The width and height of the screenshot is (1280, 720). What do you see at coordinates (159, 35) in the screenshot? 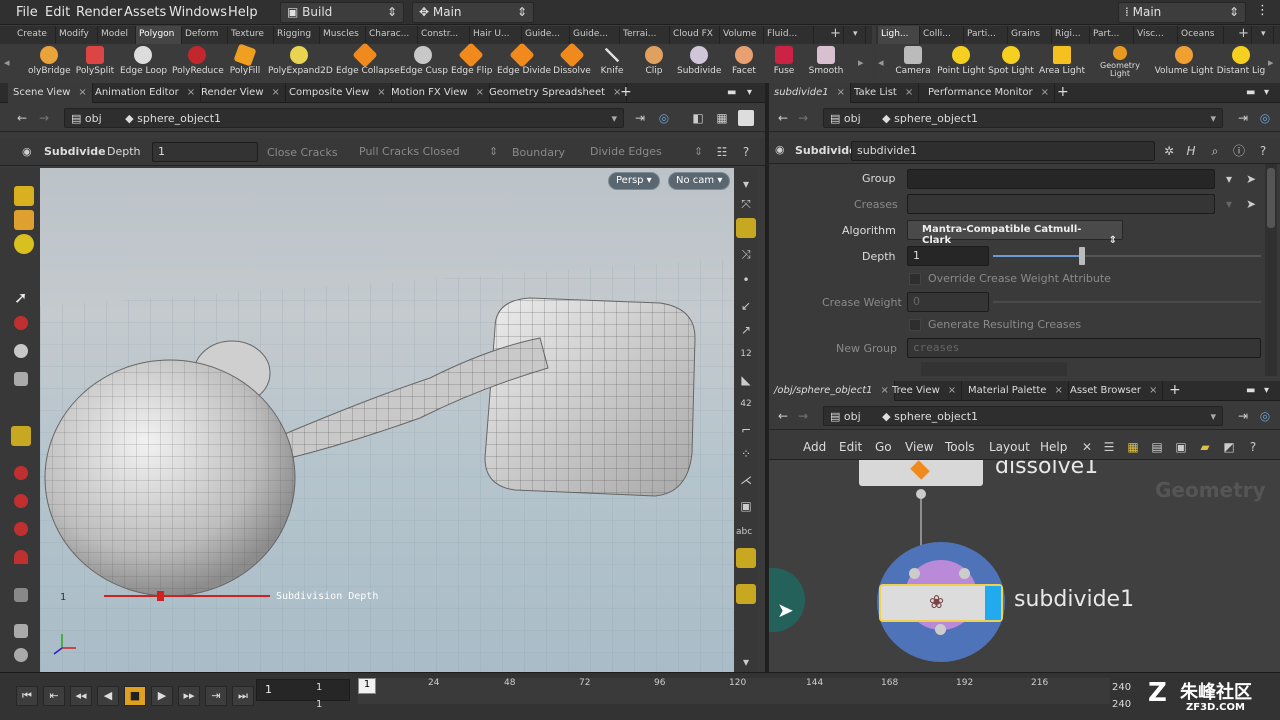
I see `shelf-tab-polygon: Polygon` at bounding box center [159, 35].